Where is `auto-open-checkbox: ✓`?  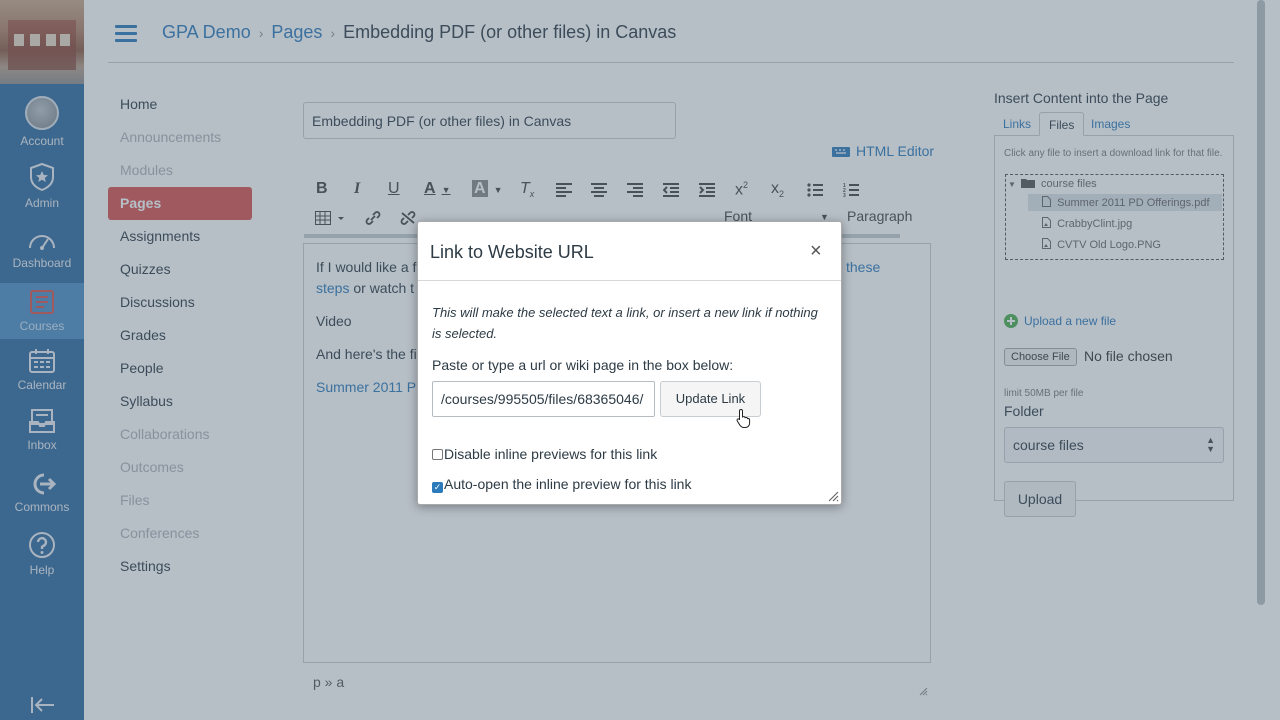
auto-open-checkbox: ✓ is located at coordinates (437, 487).